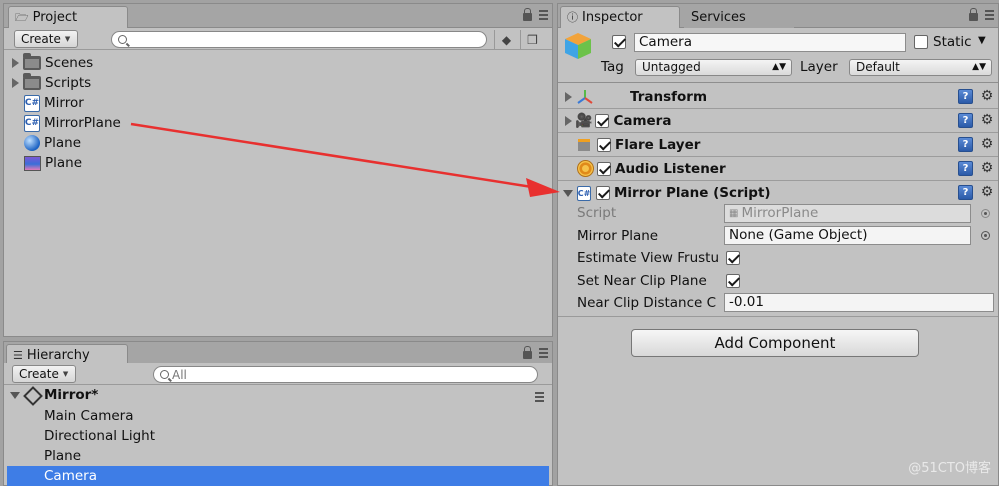 This screenshot has width=999, height=486. What do you see at coordinates (921, 42) in the screenshot?
I see `static-checkbox` at bounding box center [921, 42].